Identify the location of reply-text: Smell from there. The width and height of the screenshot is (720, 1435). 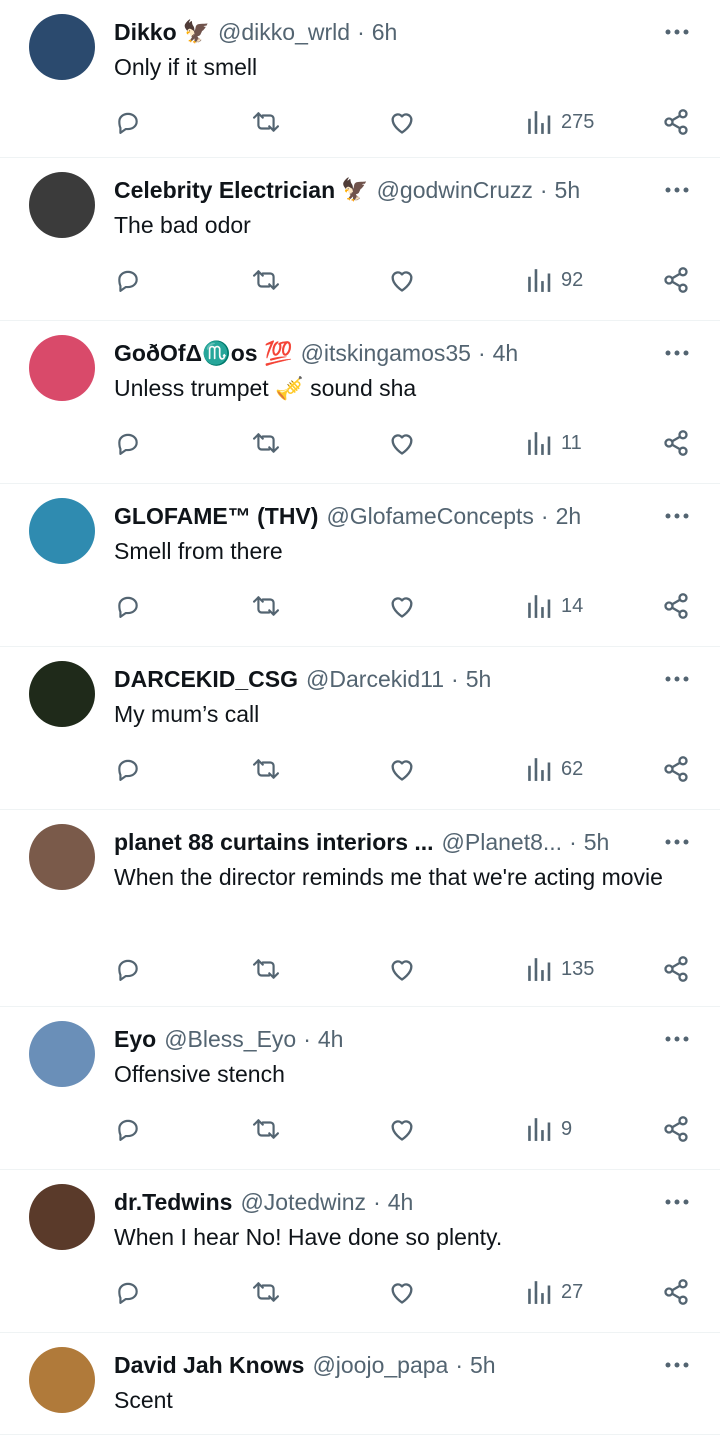
(198, 551).